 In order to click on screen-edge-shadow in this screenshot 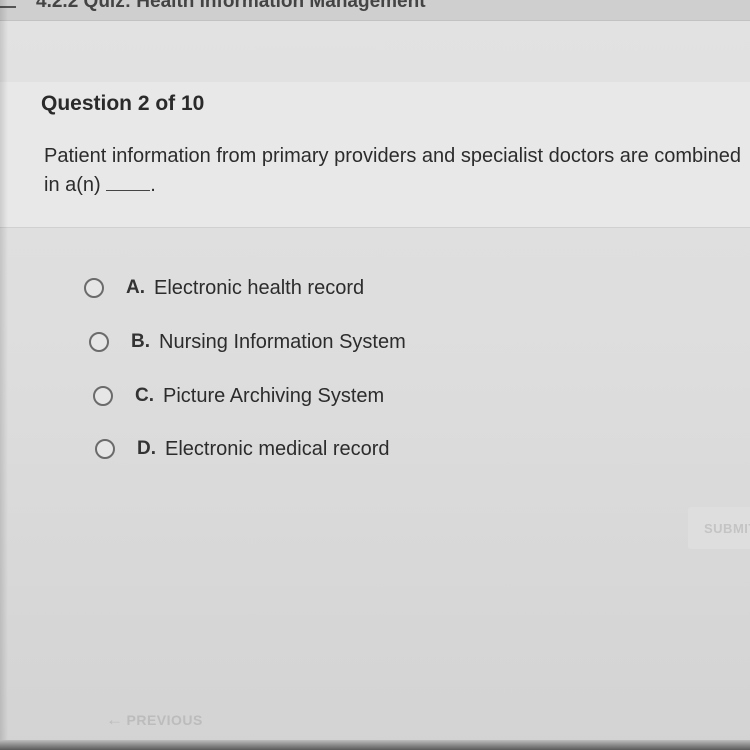, I will do `click(4, 375)`.